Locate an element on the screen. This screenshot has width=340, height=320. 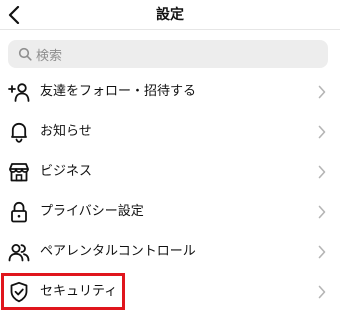
menu-item-privacy: プライバシー設定 is located at coordinates (170, 212).